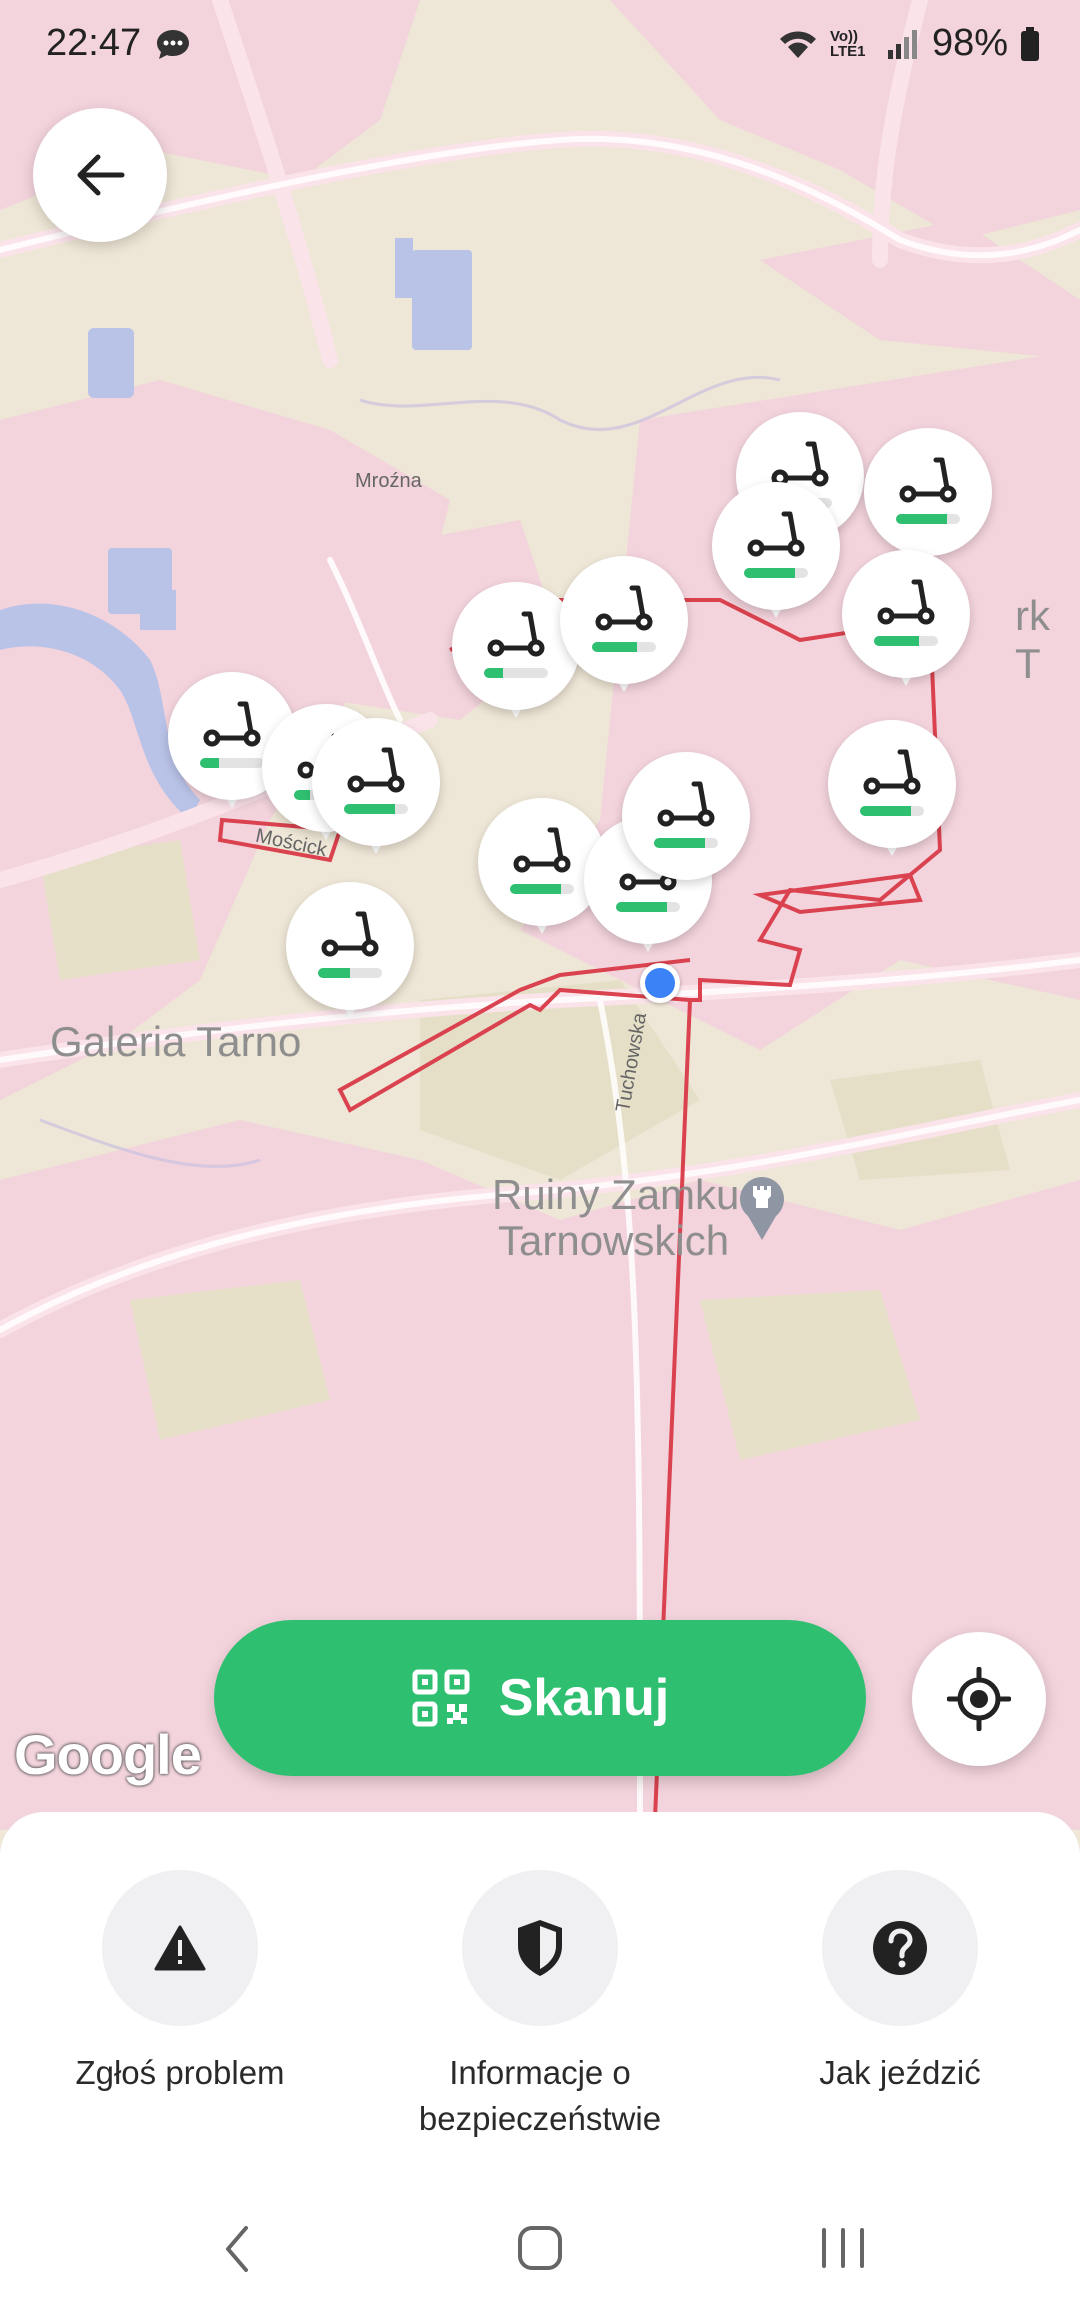  I want to click on safety-info-action: Informacje o bezpieczeństwie, so click(540, 2006).